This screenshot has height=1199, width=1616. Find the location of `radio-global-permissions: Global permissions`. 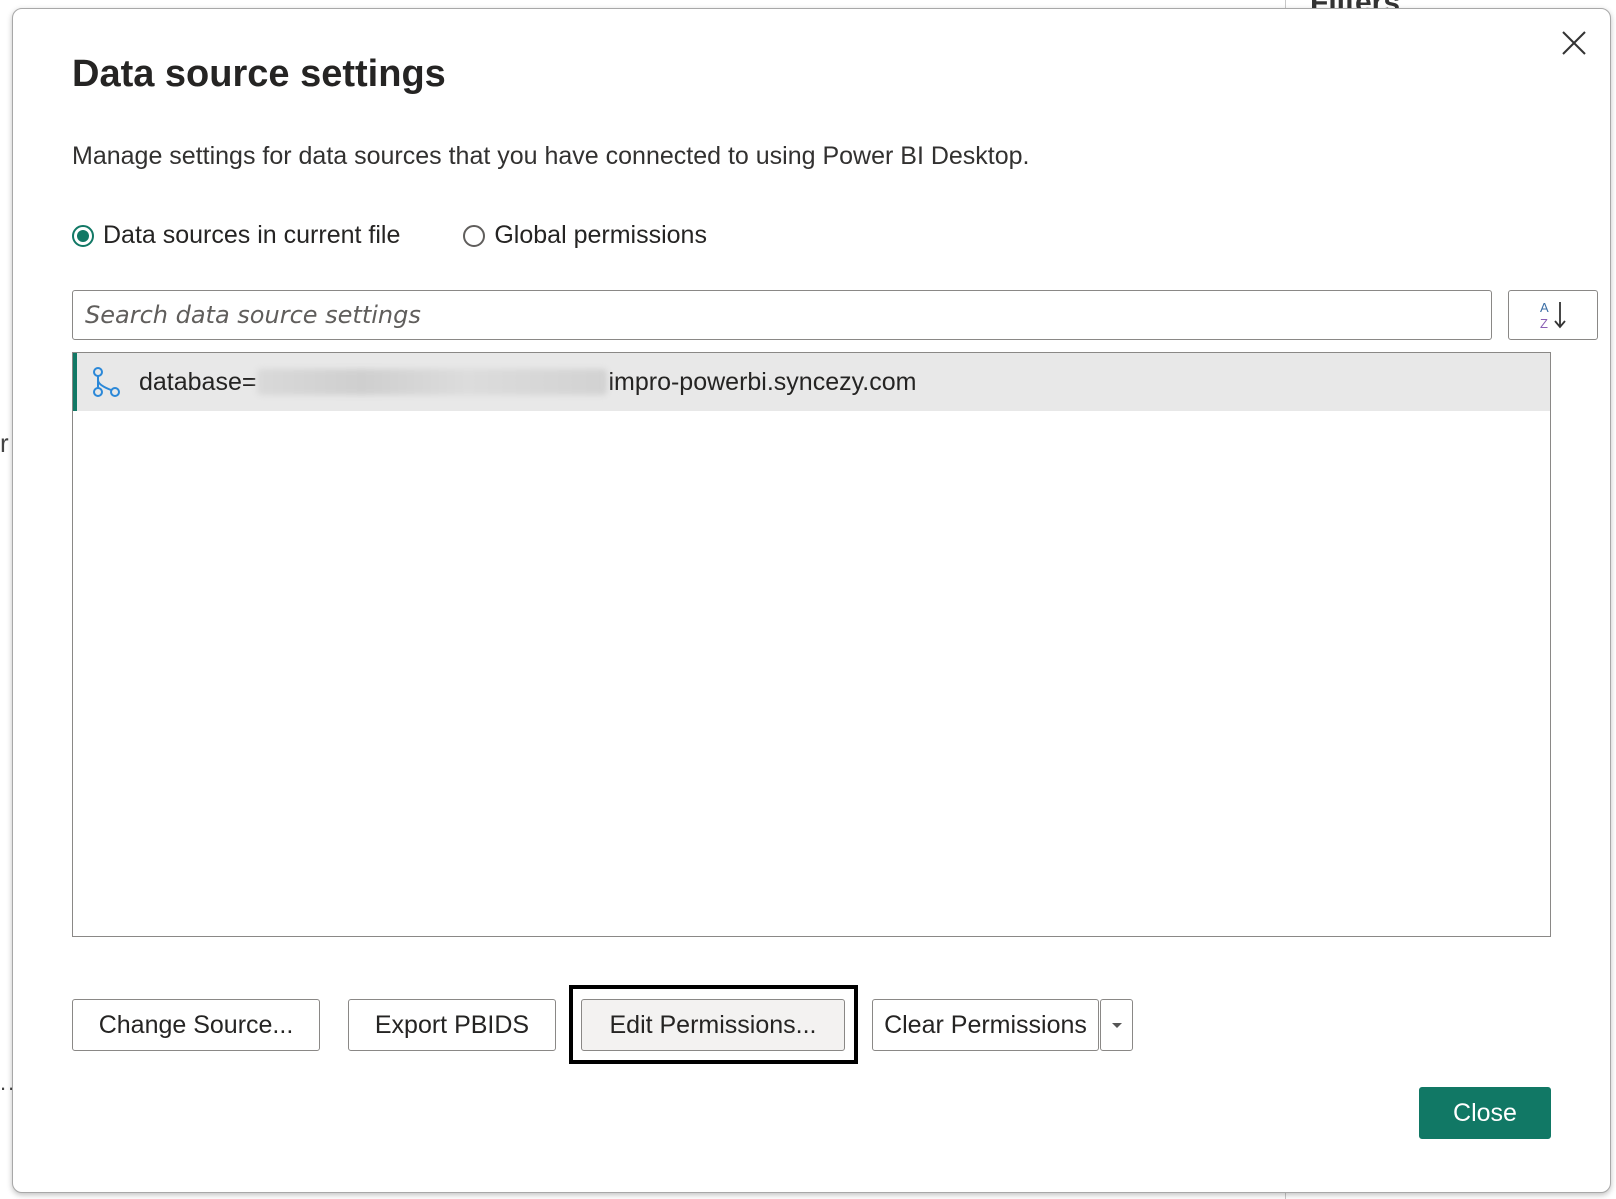

radio-global-permissions: Global permissions is located at coordinates (585, 235).